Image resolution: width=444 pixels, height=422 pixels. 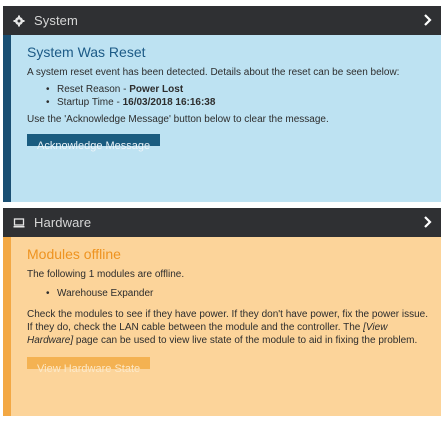 What do you see at coordinates (74, 254) in the screenshot?
I see `modules-offline-title: Modules offline` at bounding box center [74, 254].